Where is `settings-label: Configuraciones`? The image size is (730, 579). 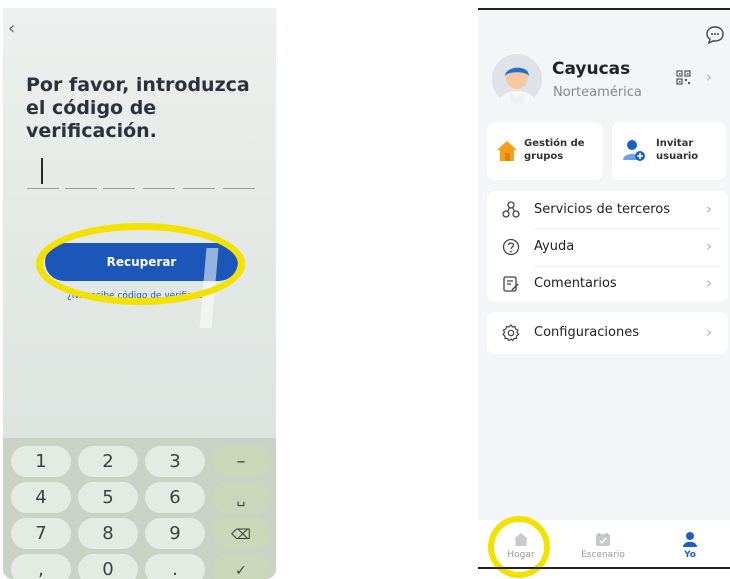 settings-label: Configuraciones is located at coordinates (586, 332).